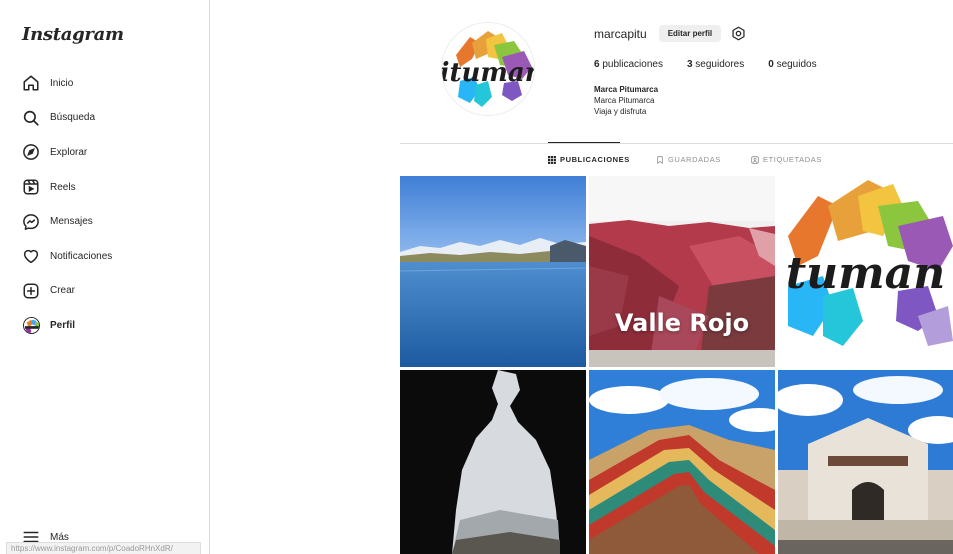 The height and width of the screenshot is (554, 953). I want to click on grid-icon, so click(552, 159).